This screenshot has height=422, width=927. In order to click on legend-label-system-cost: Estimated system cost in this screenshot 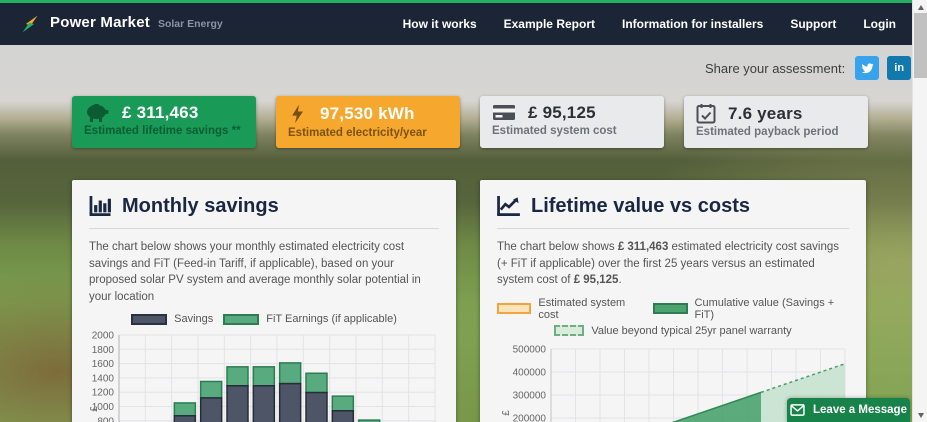, I will do `click(582, 308)`.